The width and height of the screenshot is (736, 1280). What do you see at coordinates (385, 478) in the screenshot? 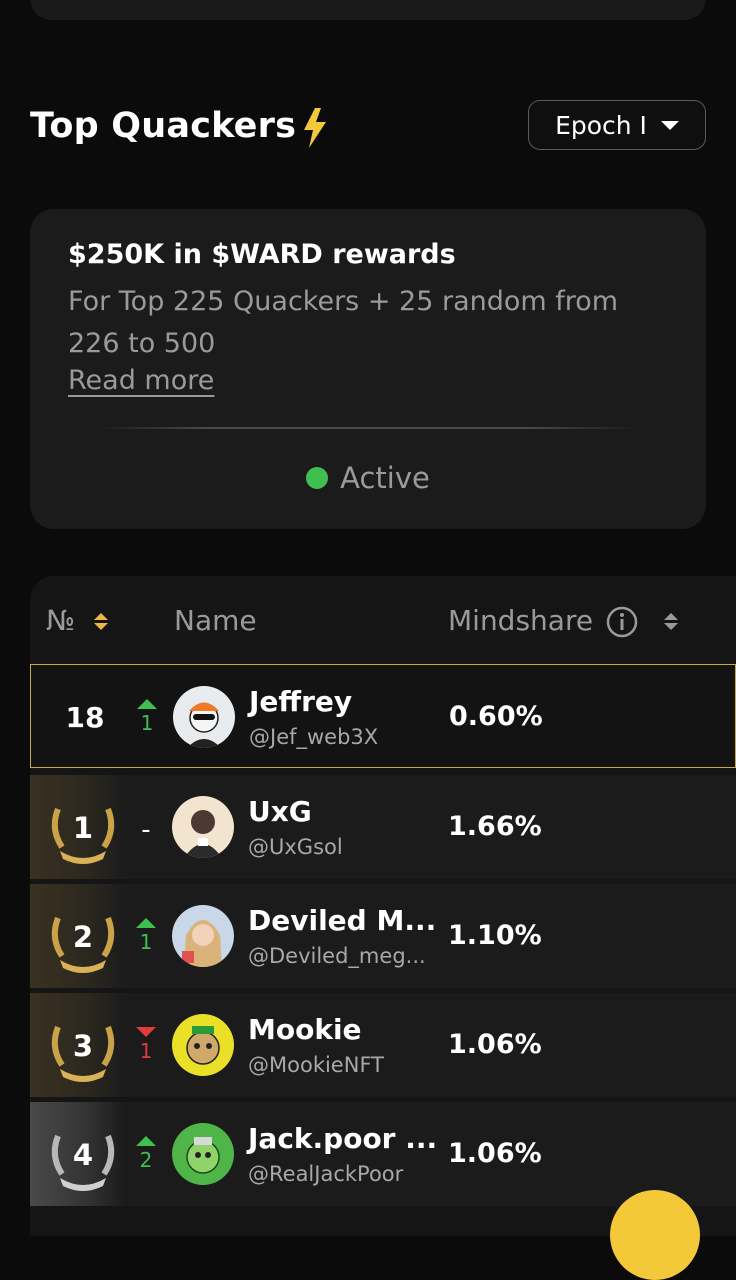
I see `status-text: Active` at bounding box center [385, 478].